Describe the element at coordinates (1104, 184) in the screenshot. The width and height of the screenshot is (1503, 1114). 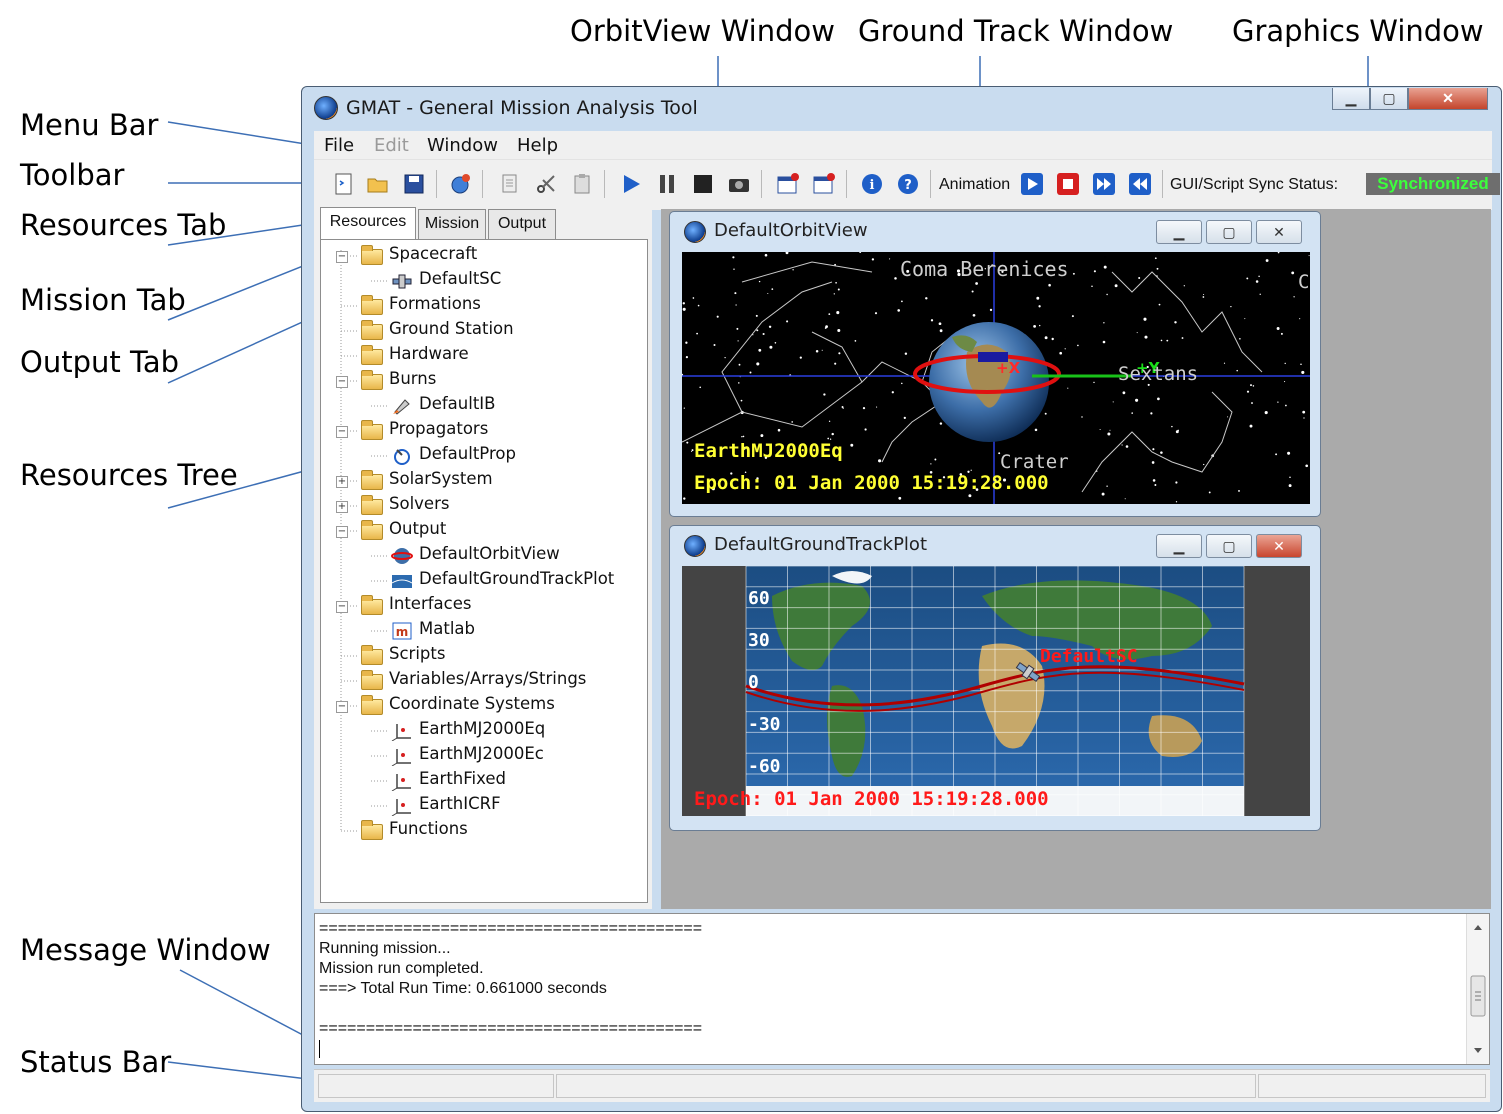
I see `animation-fast-forward-icon` at that location.